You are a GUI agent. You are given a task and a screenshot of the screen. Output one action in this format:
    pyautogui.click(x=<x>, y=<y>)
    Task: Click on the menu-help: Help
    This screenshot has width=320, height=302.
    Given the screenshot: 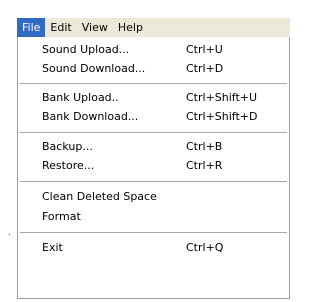 What is the action you would take?
    pyautogui.click(x=130, y=27)
    